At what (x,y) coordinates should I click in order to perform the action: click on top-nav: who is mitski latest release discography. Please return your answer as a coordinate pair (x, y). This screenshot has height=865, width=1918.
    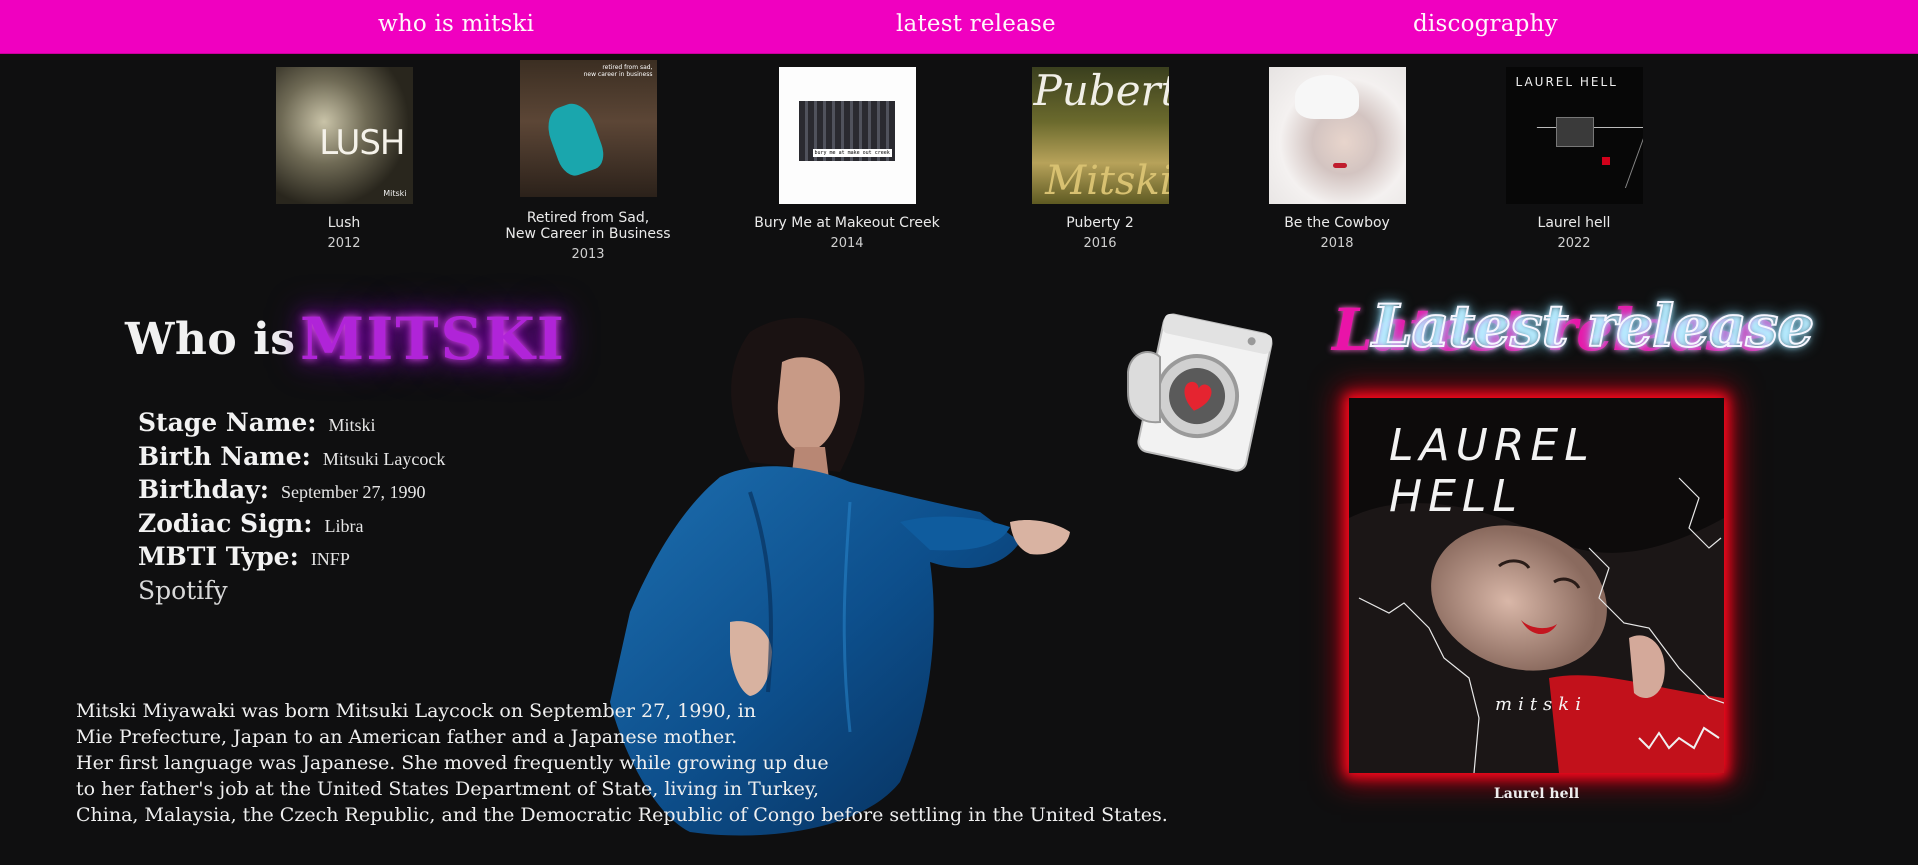
    Looking at the image, I should click on (959, 27).